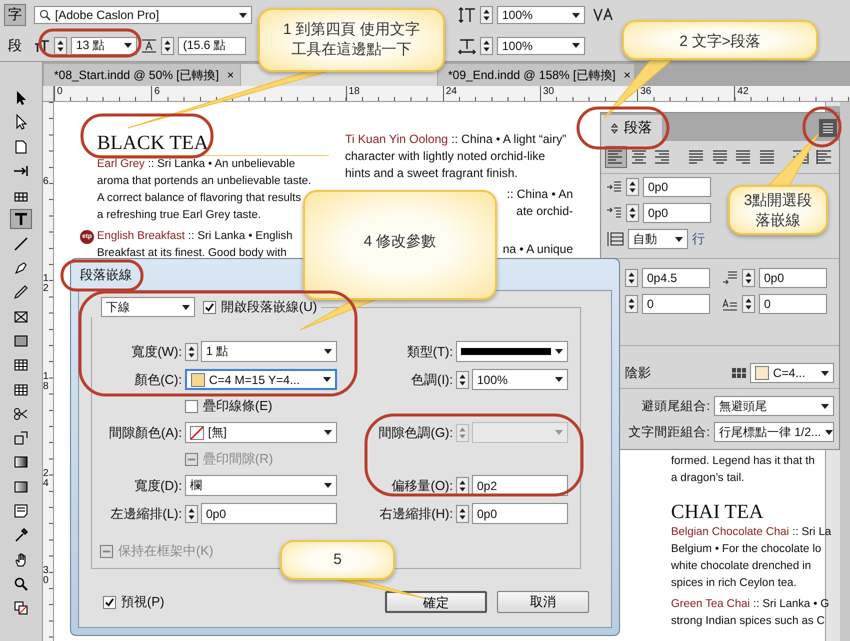 The height and width of the screenshot is (641, 850). Describe the element at coordinates (145, 433) in the screenshot. I see `field-label: 間隙顏色(A):` at that location.